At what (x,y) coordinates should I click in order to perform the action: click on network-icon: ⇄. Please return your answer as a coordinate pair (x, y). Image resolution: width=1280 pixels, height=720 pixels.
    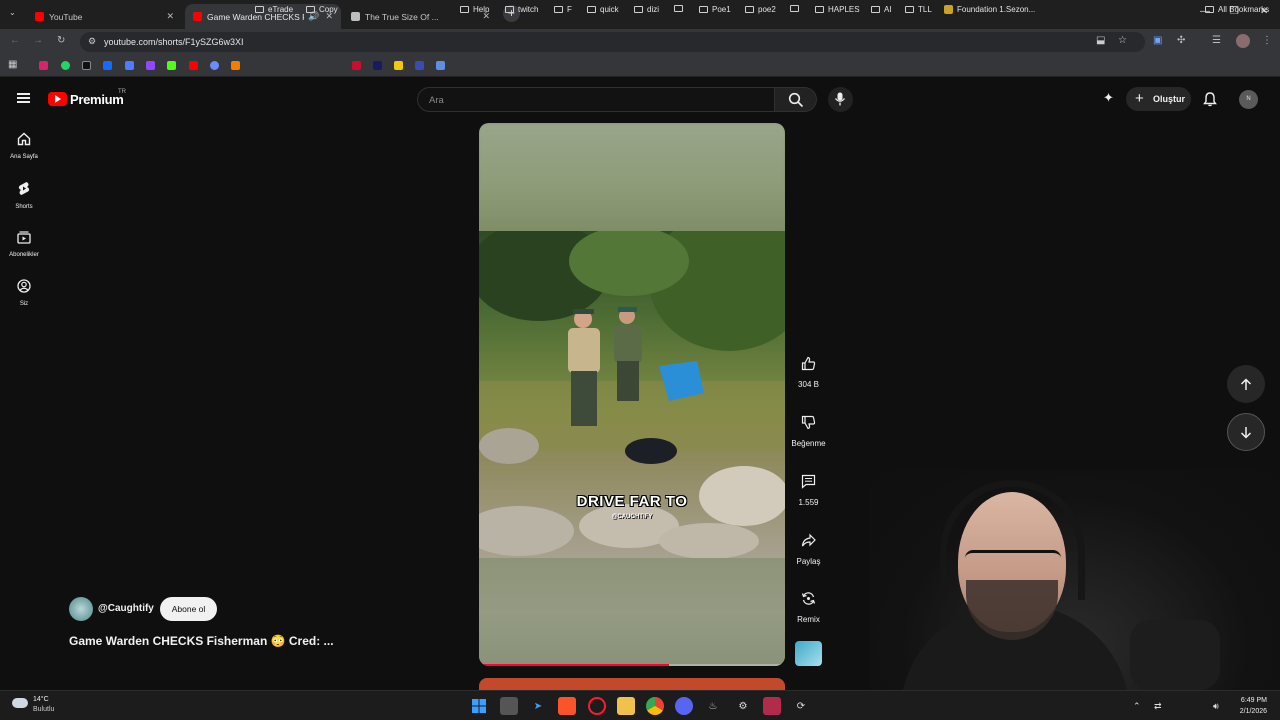
    Looking at the image, I should click on (1158, 706).